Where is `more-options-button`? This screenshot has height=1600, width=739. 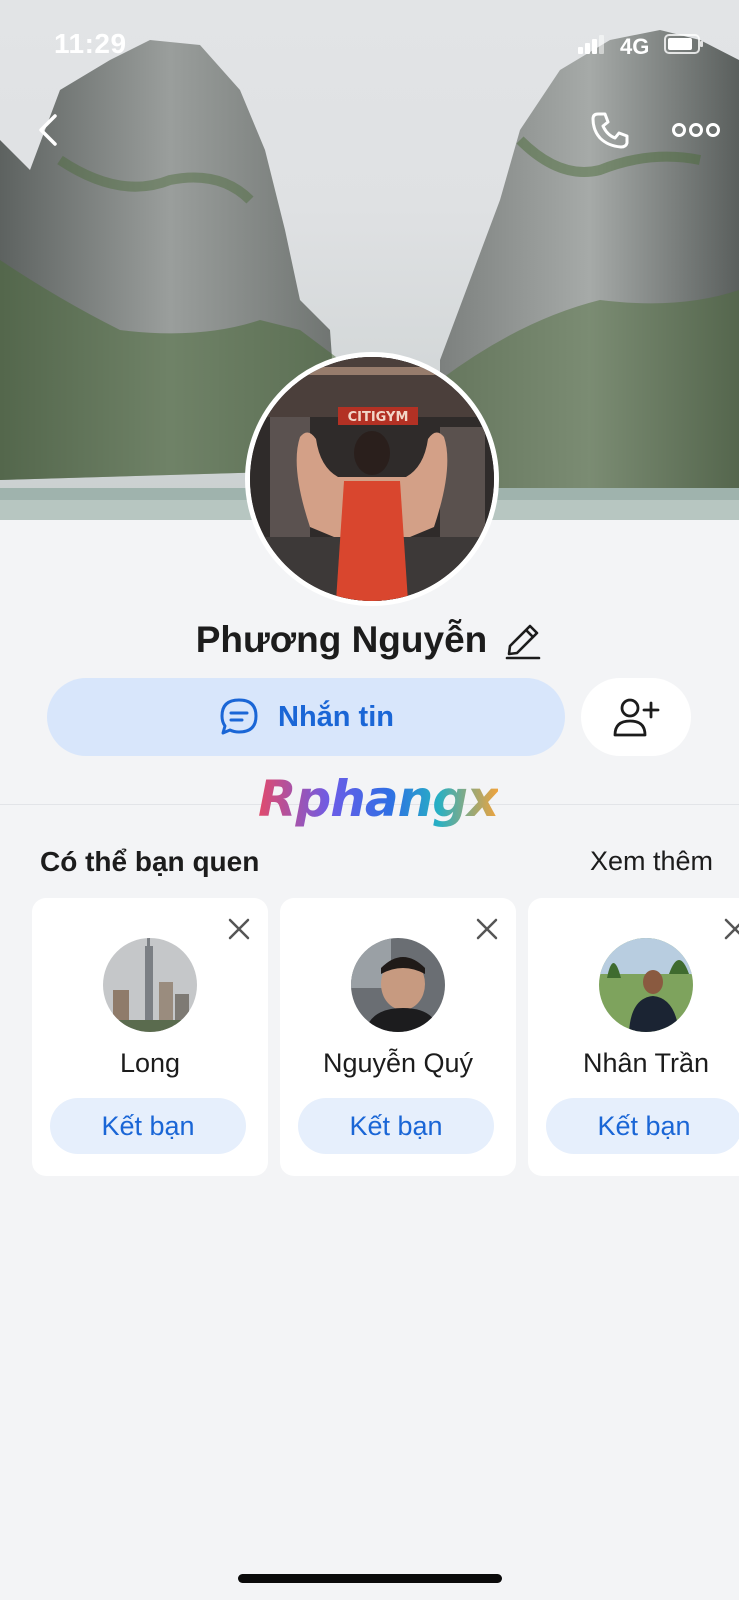 more-options-button is located at coordinates (696, 130).